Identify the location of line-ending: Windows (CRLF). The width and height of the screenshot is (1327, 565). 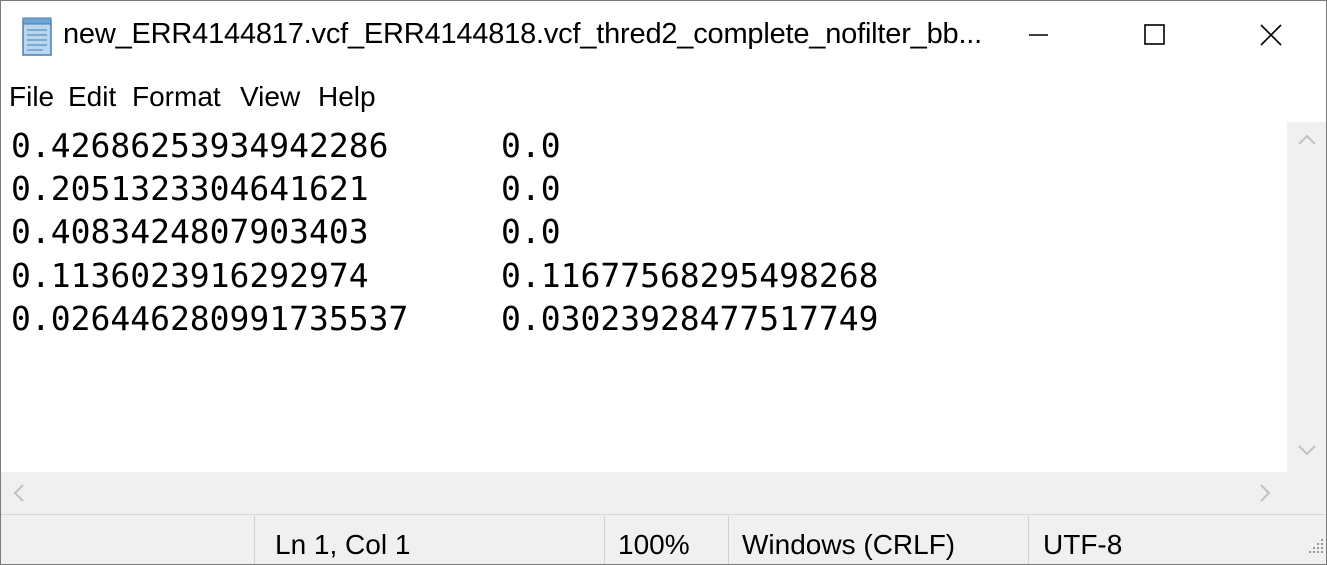
(849, 544).